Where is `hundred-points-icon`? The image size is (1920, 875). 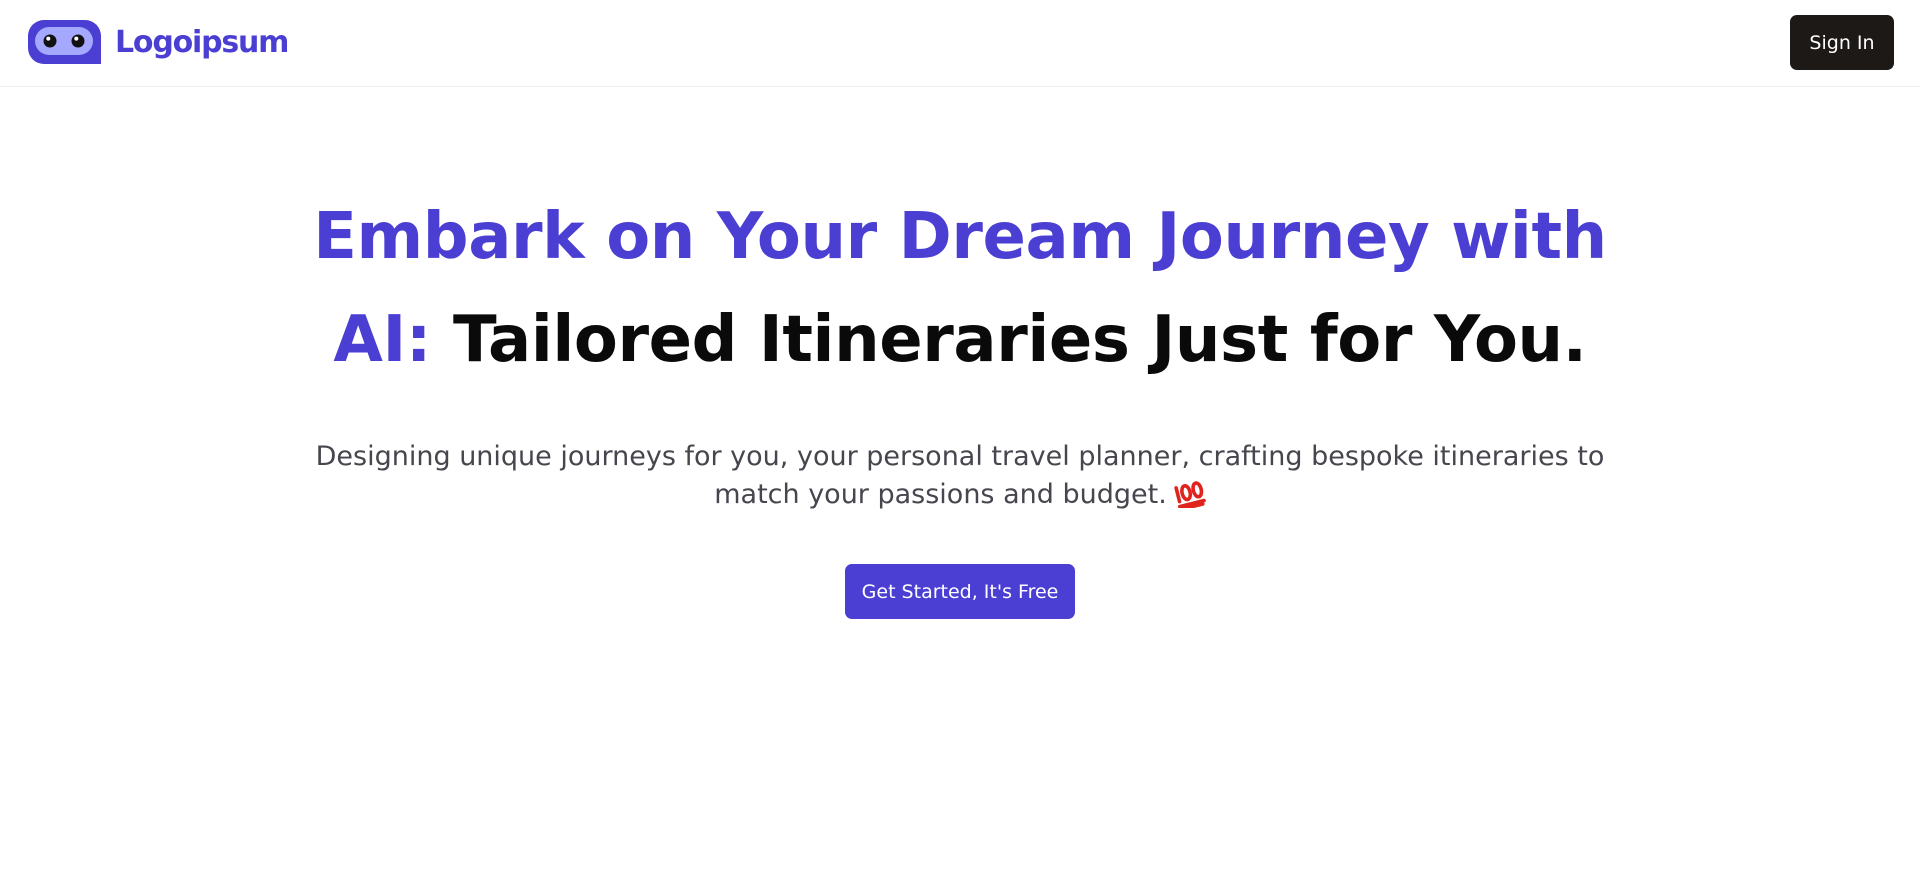 hundred-points-icon is located at coordinates (1190, 494).